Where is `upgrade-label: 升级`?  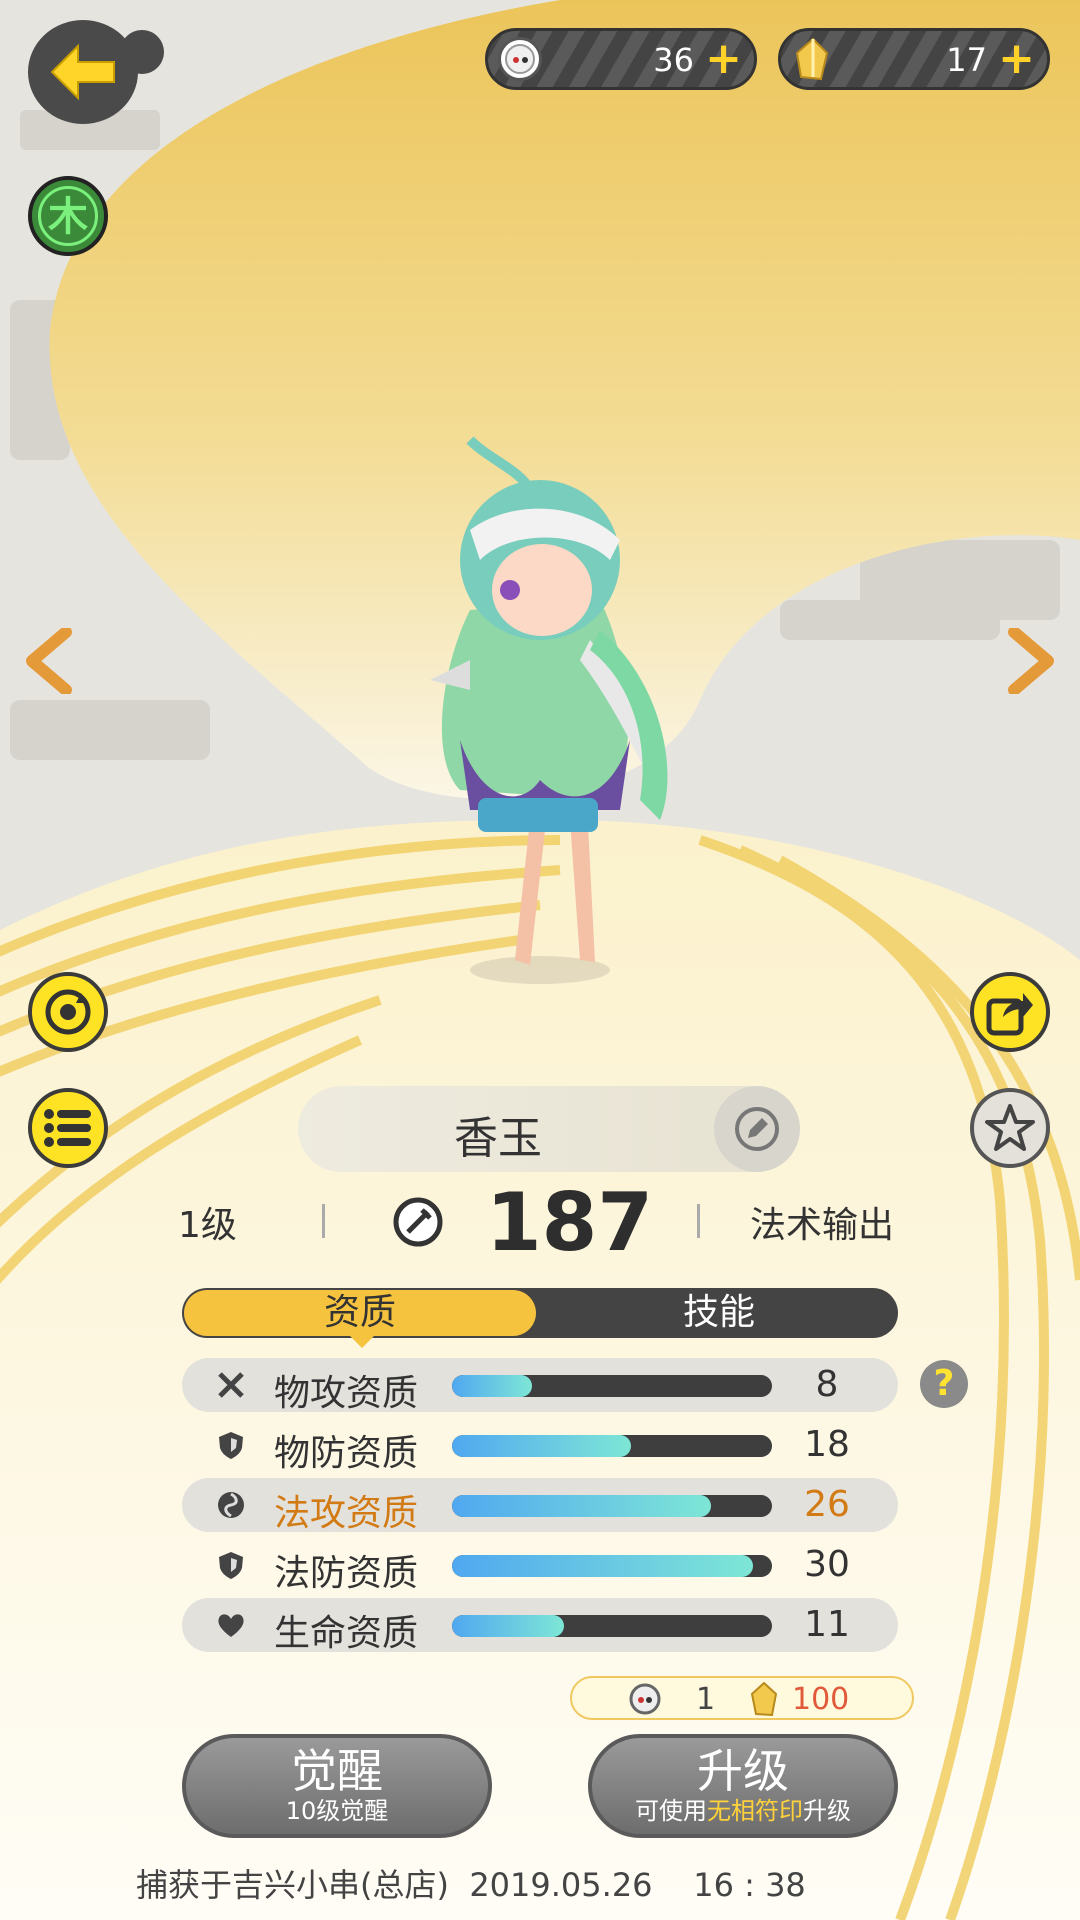 upgrade-label: 升级 is located at coordinates (743, 1771).